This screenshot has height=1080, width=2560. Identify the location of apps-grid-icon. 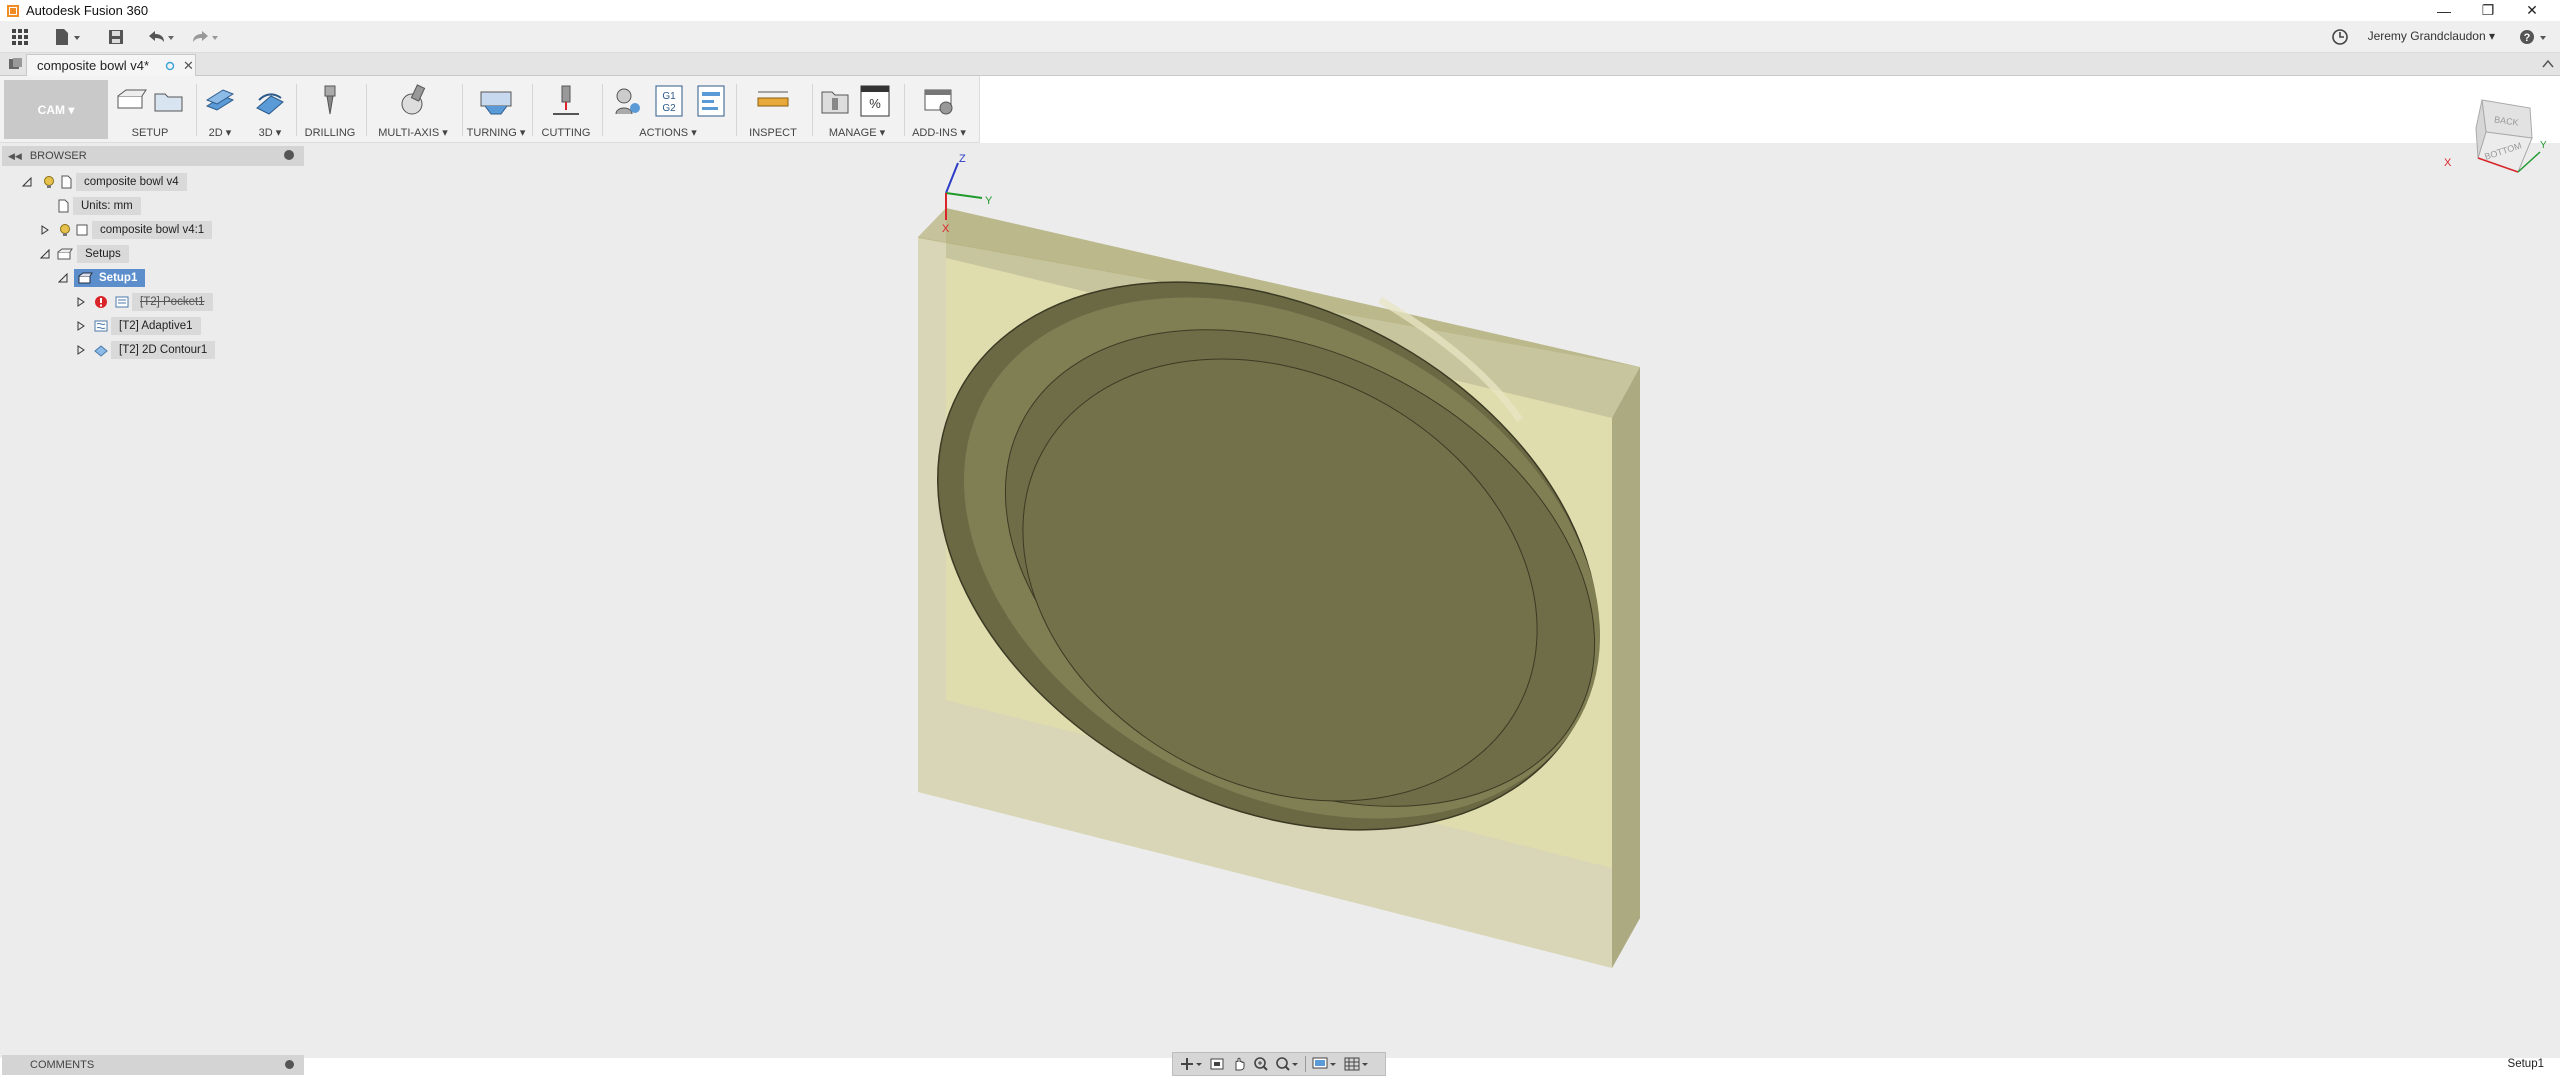
(20, 37).